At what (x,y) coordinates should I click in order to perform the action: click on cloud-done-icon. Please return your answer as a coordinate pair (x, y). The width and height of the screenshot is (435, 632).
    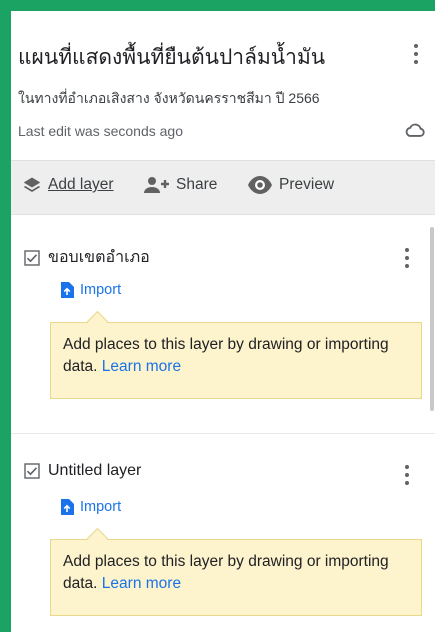
    Looking at the image, I should click on (415, 130).